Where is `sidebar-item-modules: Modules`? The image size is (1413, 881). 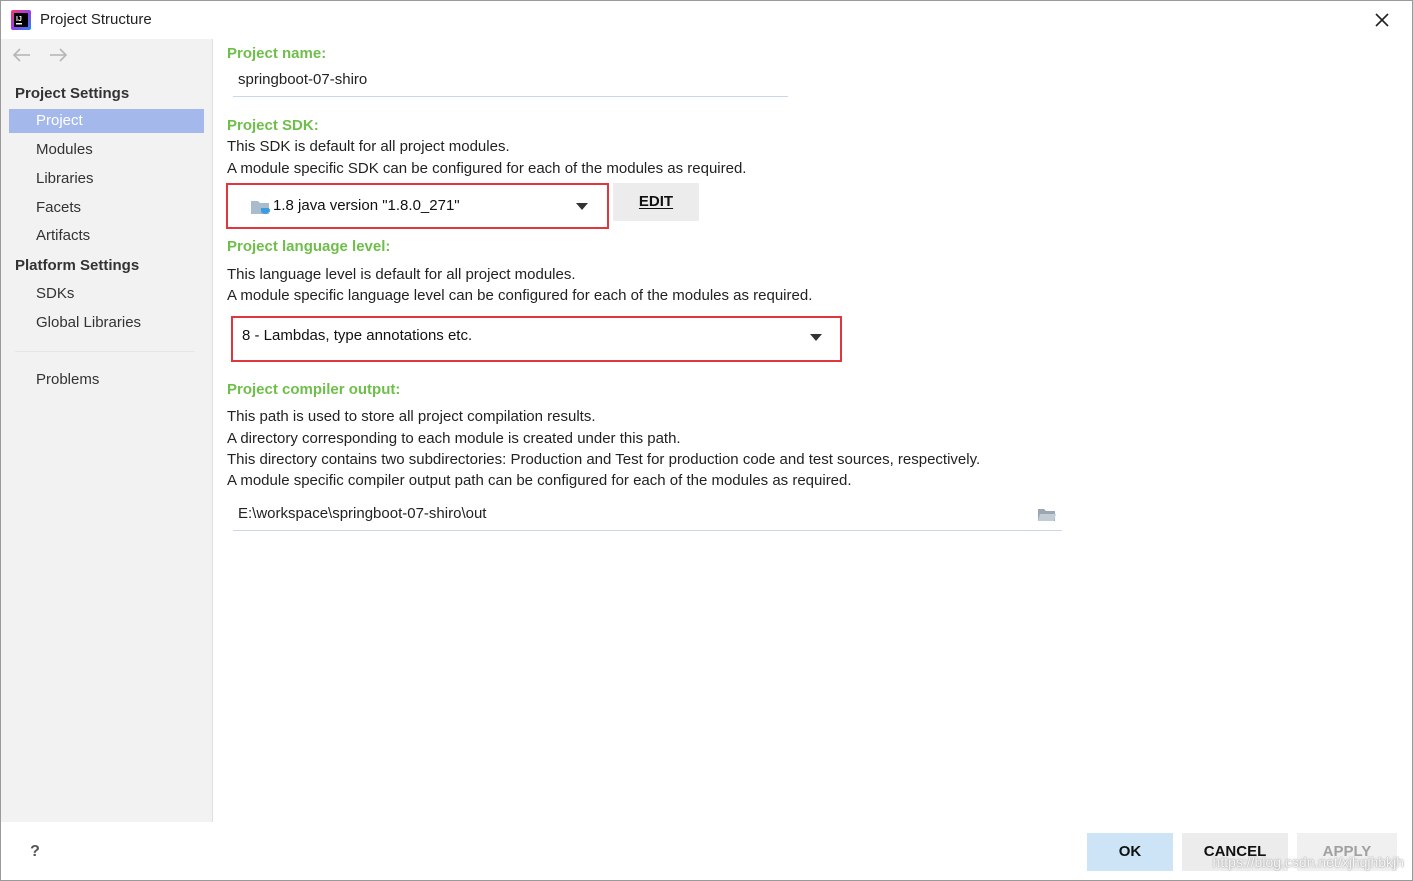 sidebar-item-modules: Modules is located at coordinates (106, 150).